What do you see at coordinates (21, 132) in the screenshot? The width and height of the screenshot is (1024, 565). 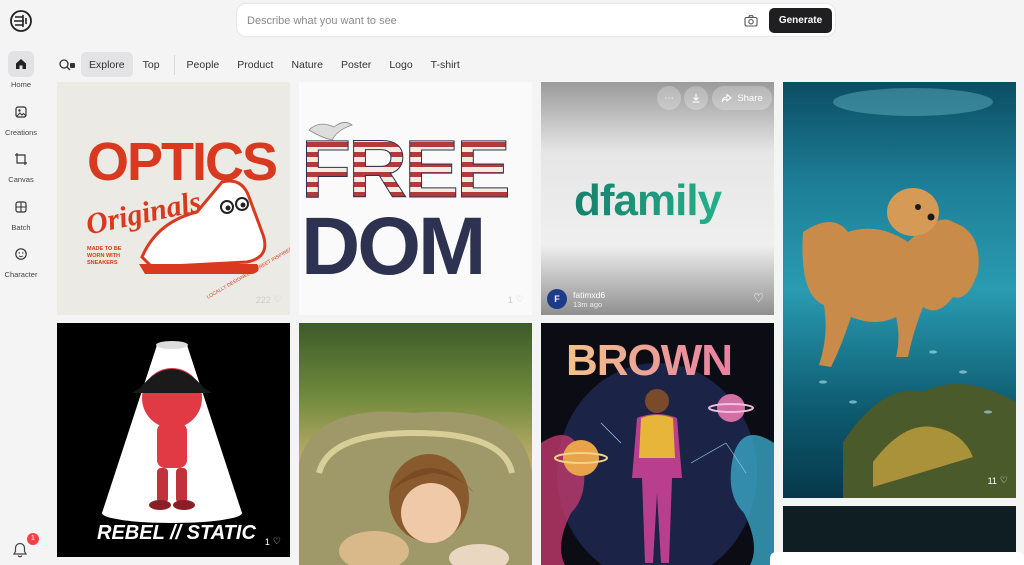 I see `sidebar-item-label: Creations` at bounding box center [21, 132].